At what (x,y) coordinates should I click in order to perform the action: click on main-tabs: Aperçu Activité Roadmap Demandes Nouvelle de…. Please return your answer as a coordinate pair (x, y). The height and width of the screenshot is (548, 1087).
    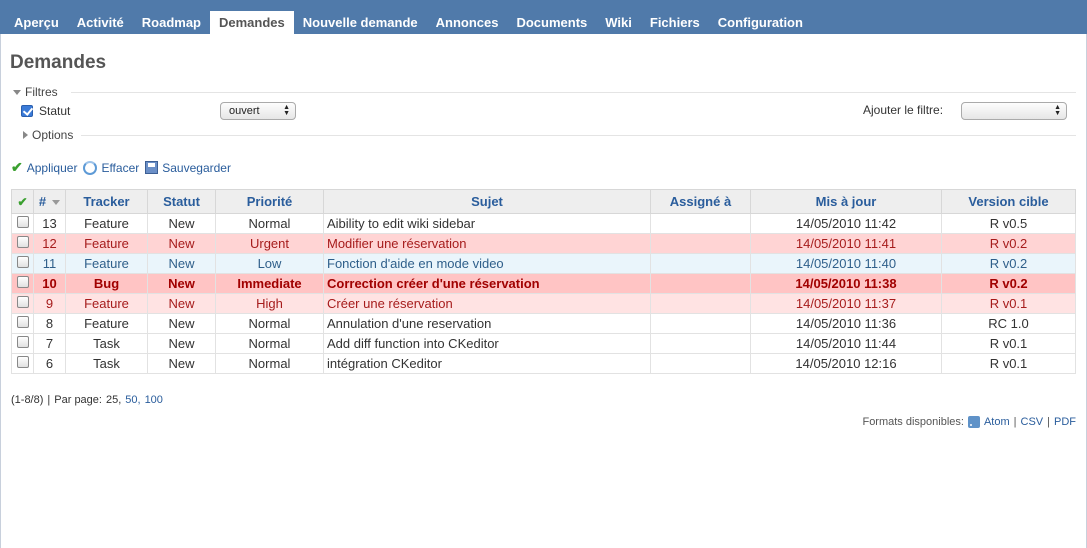
    Looking at the image, I should click on (408, 22).